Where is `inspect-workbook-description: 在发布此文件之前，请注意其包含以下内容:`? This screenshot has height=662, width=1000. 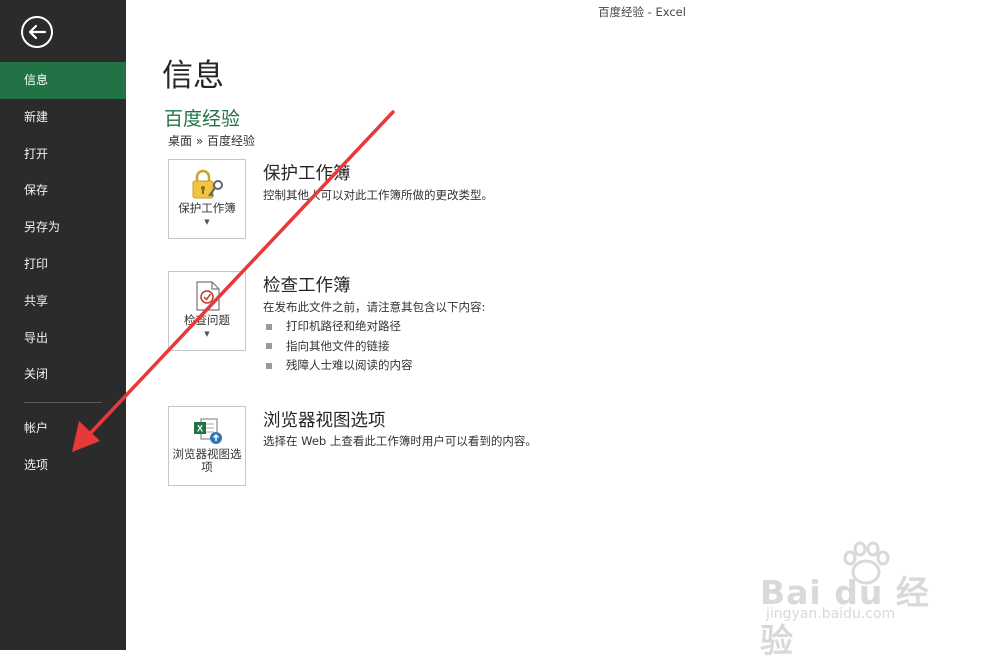 inspect-workbook-description: 在发布此文件之前，请注意其包含以下内容: is located at coordinates (374, 307).